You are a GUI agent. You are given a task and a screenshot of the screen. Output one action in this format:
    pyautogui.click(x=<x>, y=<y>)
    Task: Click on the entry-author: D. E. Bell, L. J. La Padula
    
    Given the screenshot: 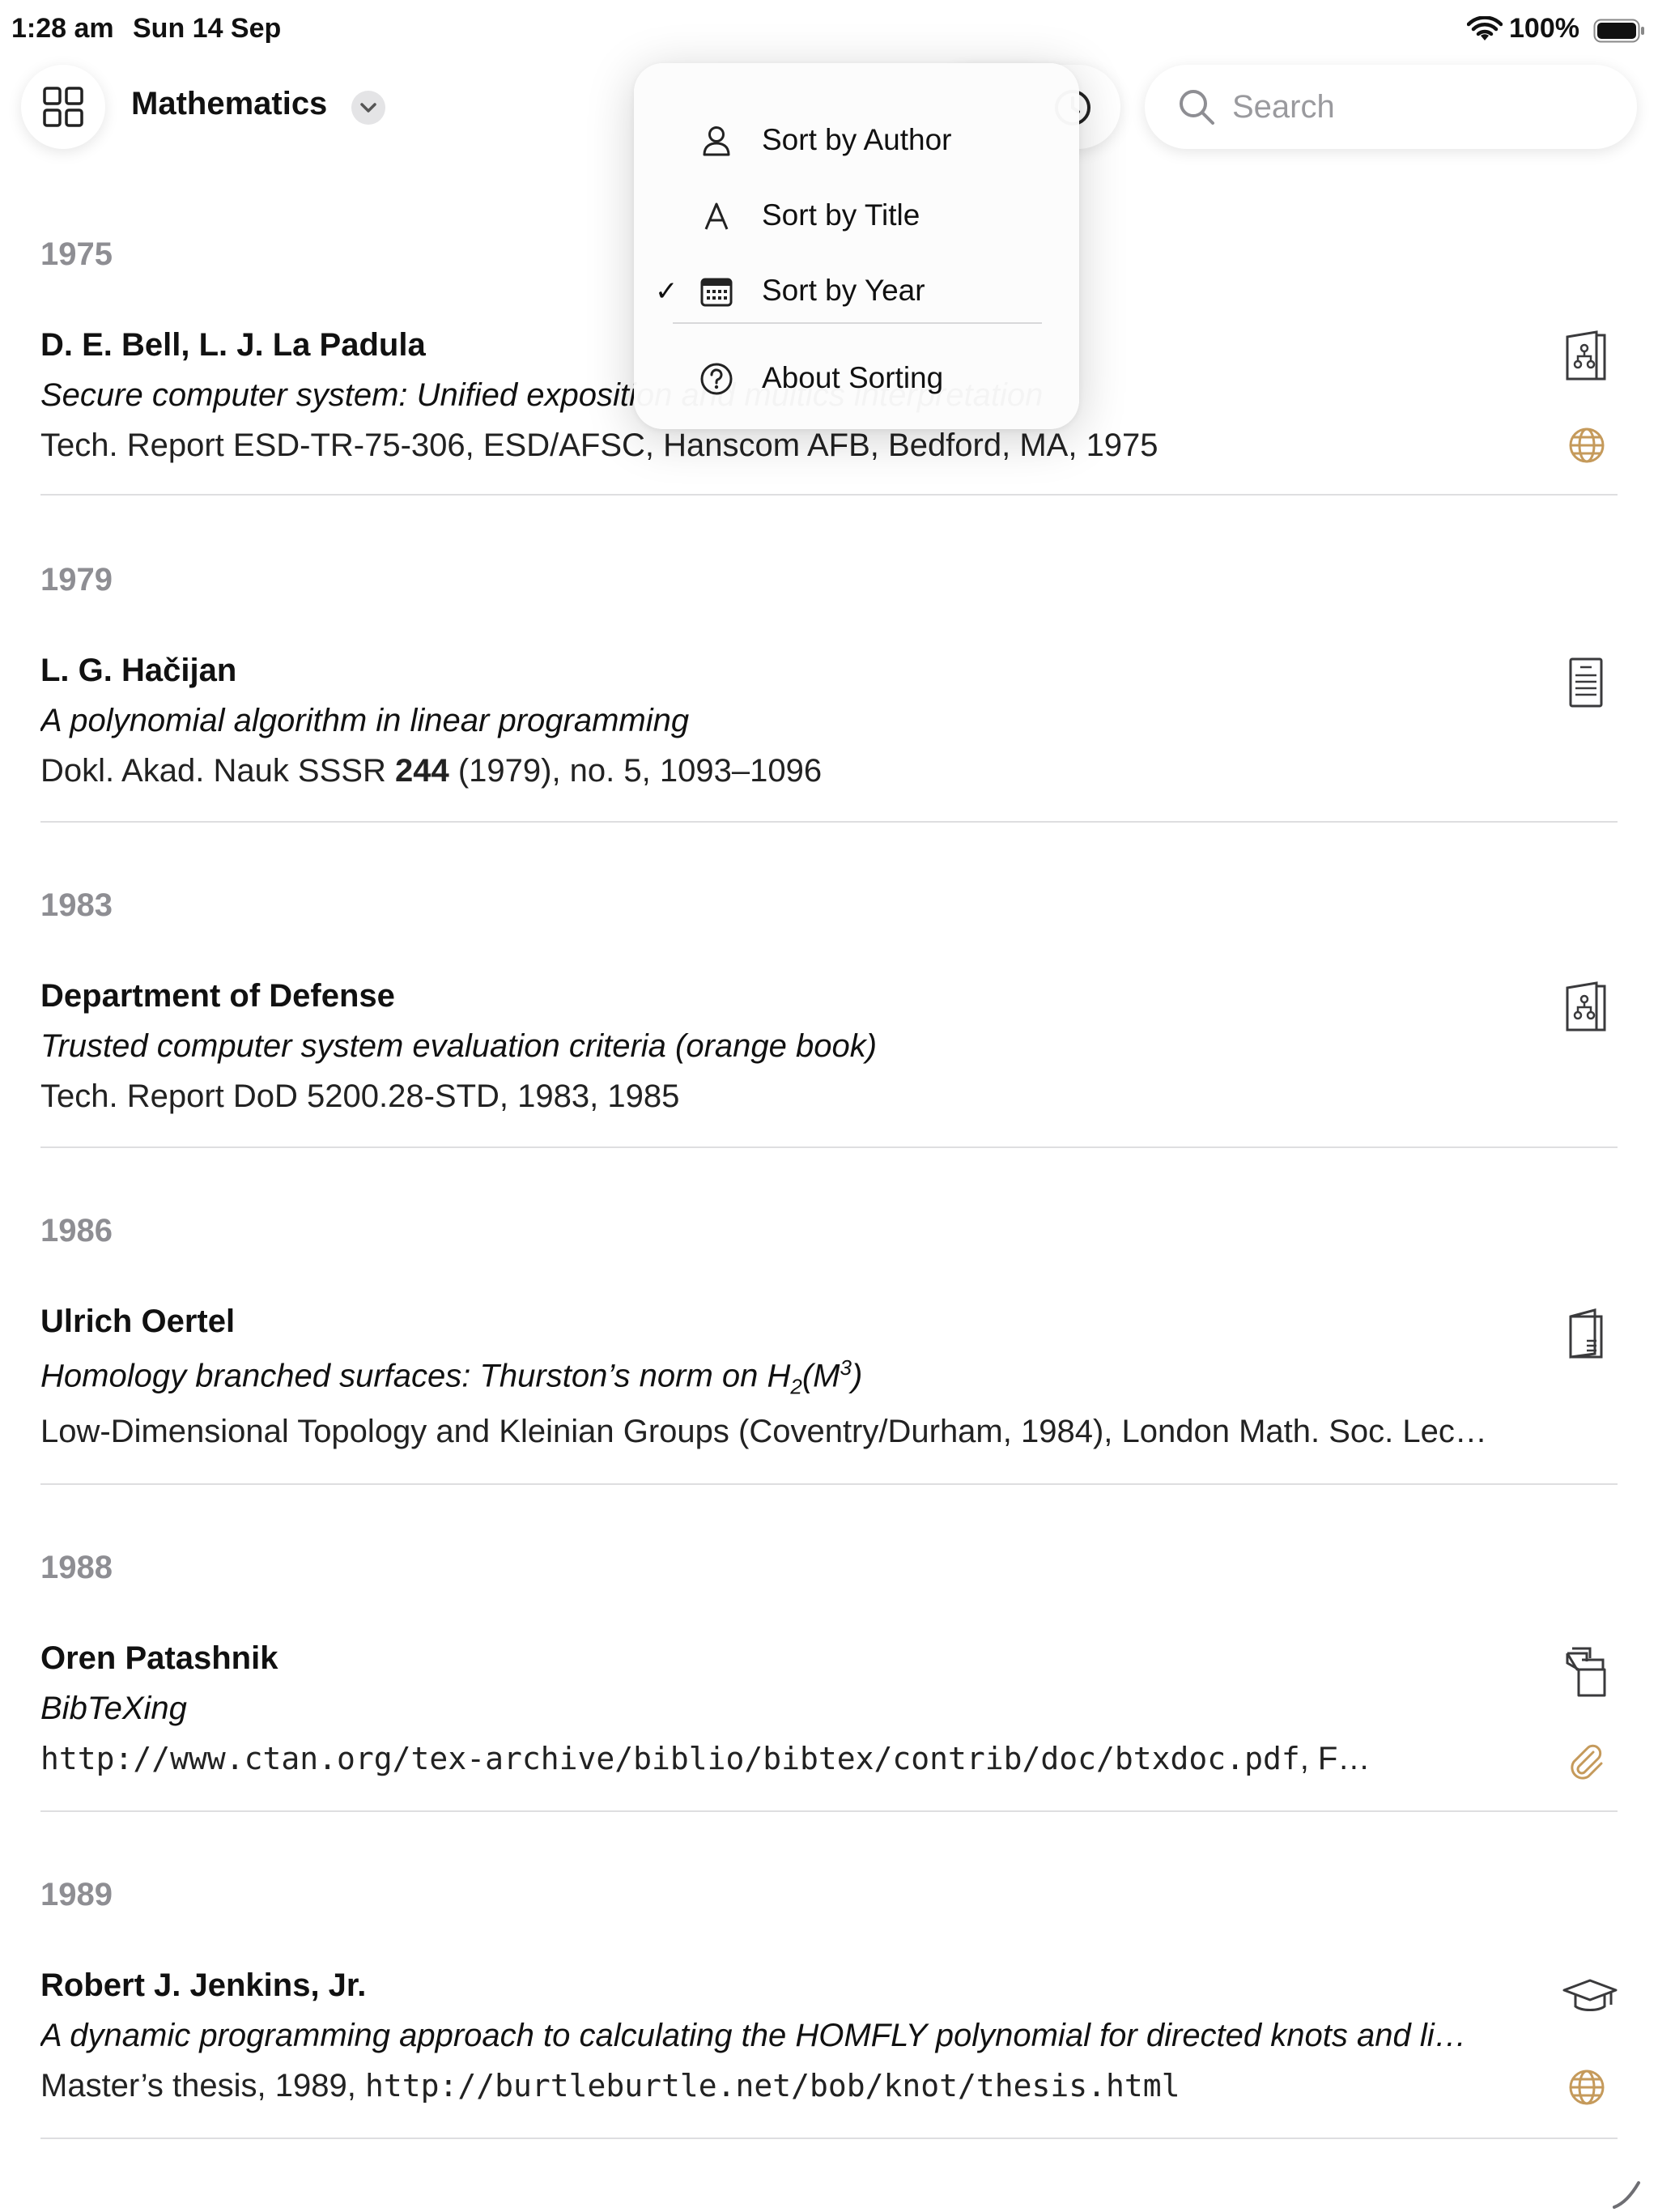 What is the action you would take?
    pyautogui.click(x=233, y=345)
    